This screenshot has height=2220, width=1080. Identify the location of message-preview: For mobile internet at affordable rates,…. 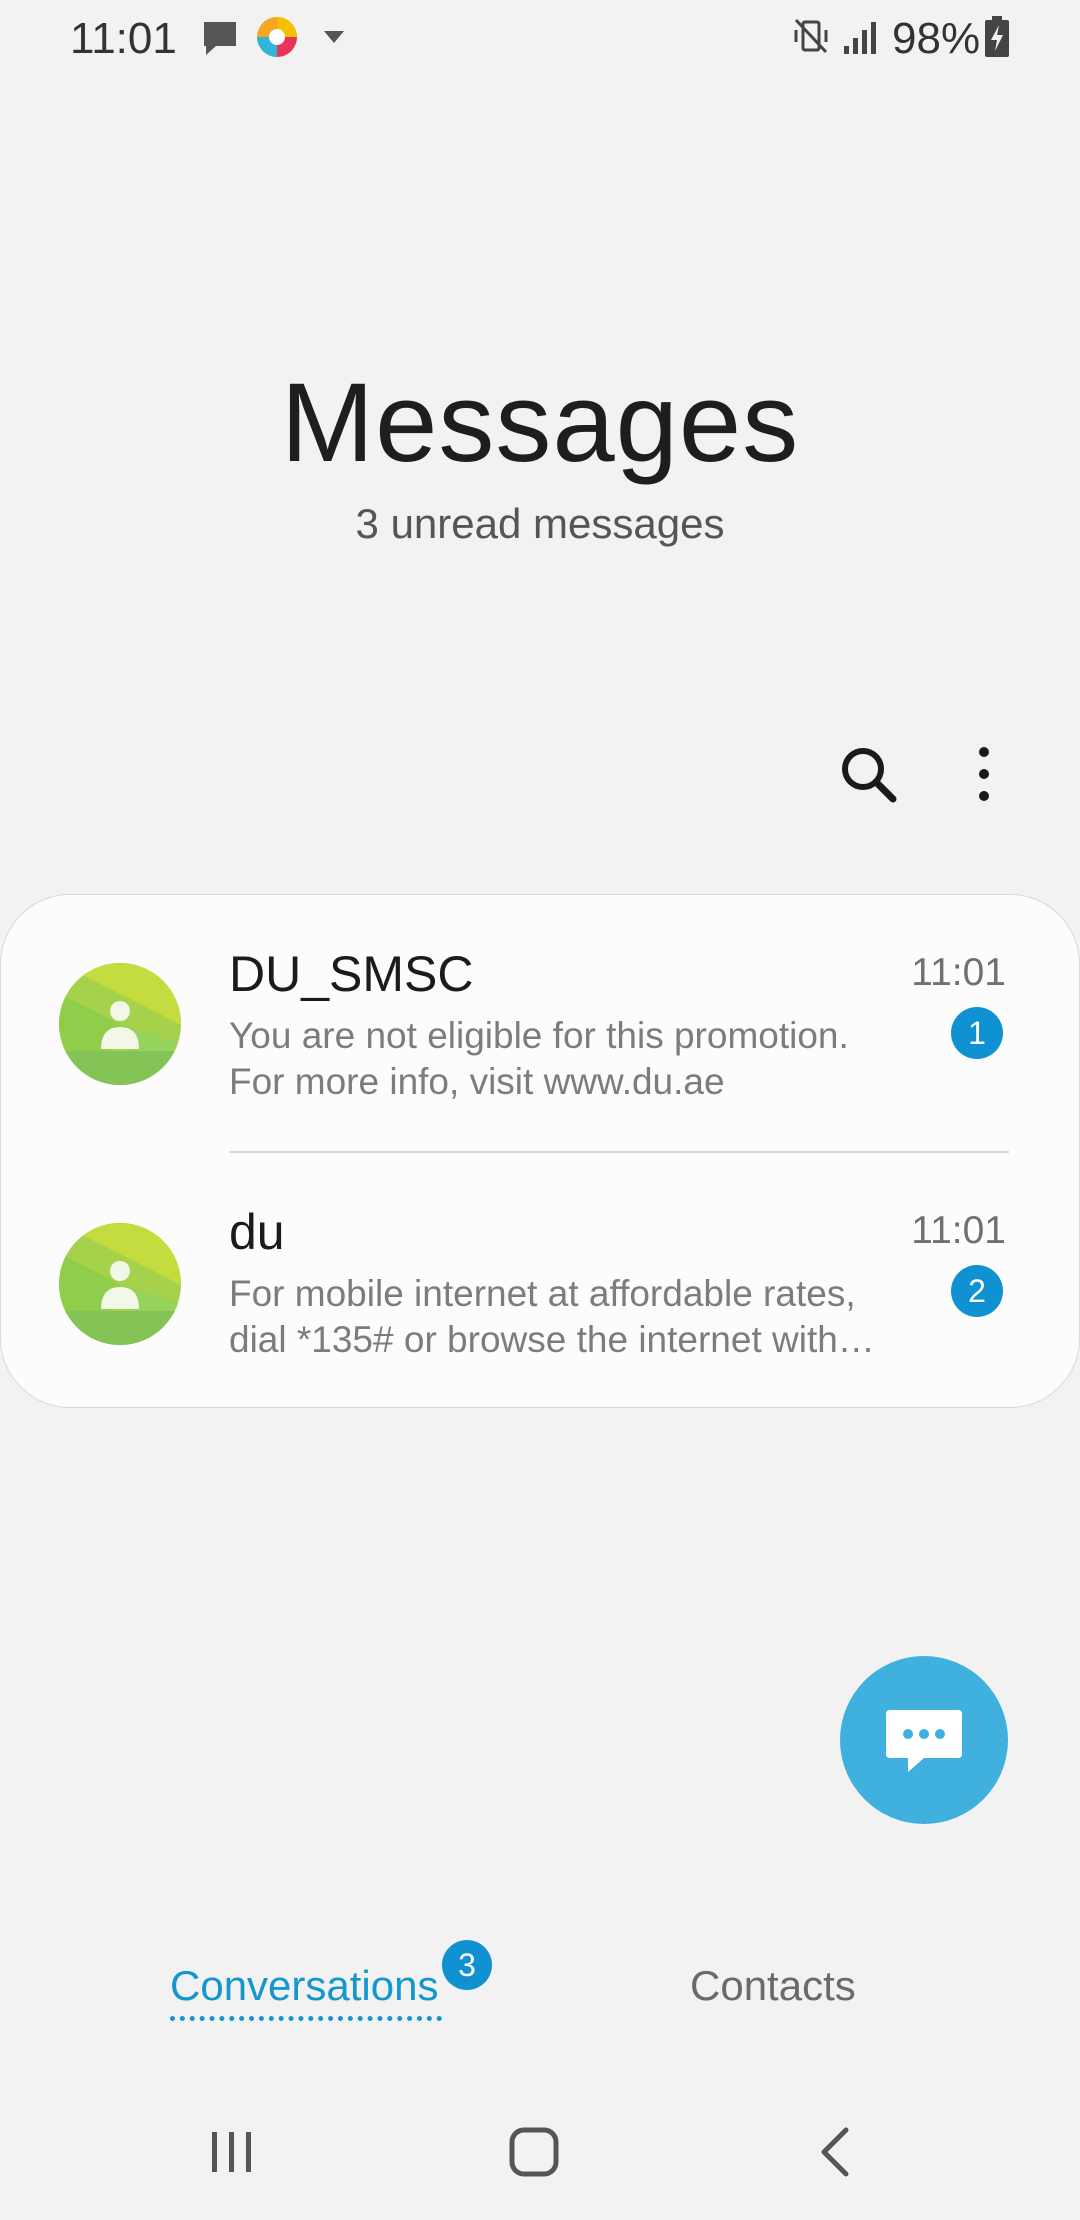
(574, 1317).